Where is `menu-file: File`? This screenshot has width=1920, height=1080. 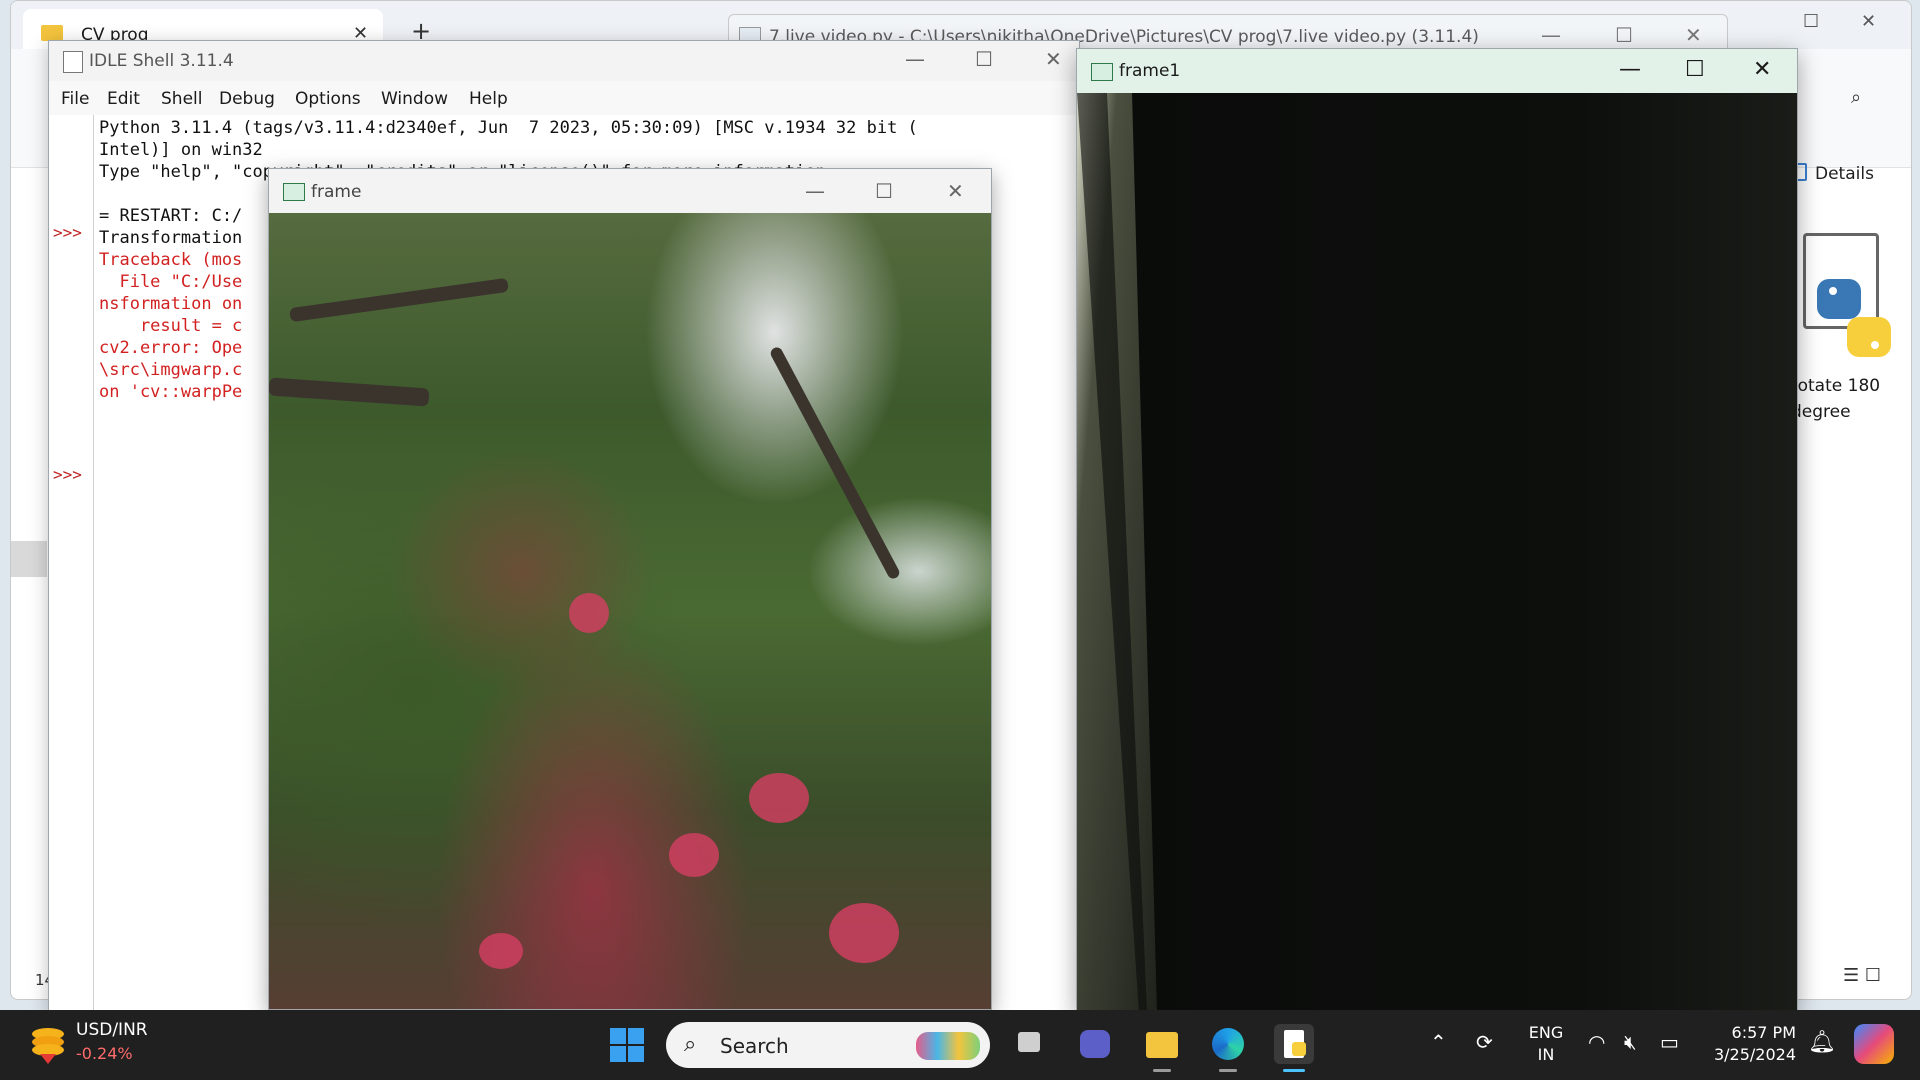 menu-file: File is located at coordinates (75, 99).